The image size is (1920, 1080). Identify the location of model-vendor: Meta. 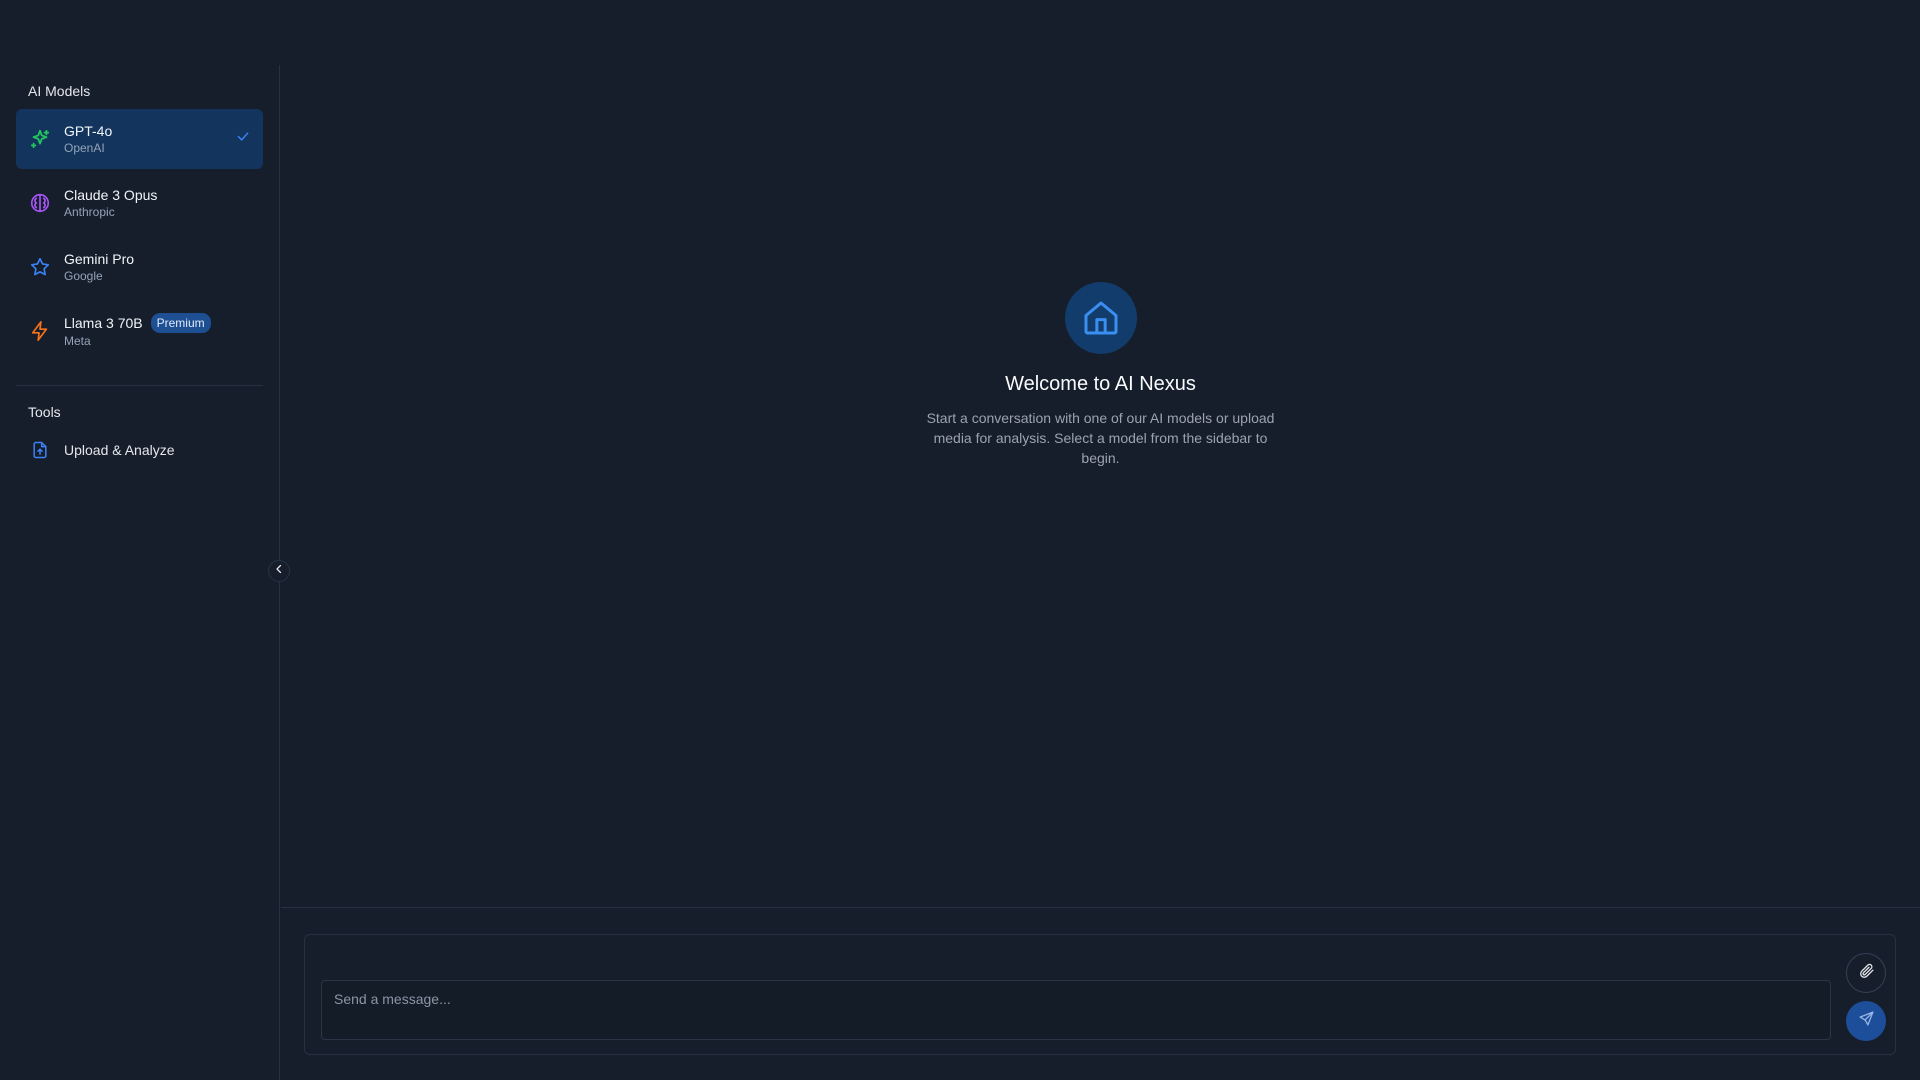
(77, 341).